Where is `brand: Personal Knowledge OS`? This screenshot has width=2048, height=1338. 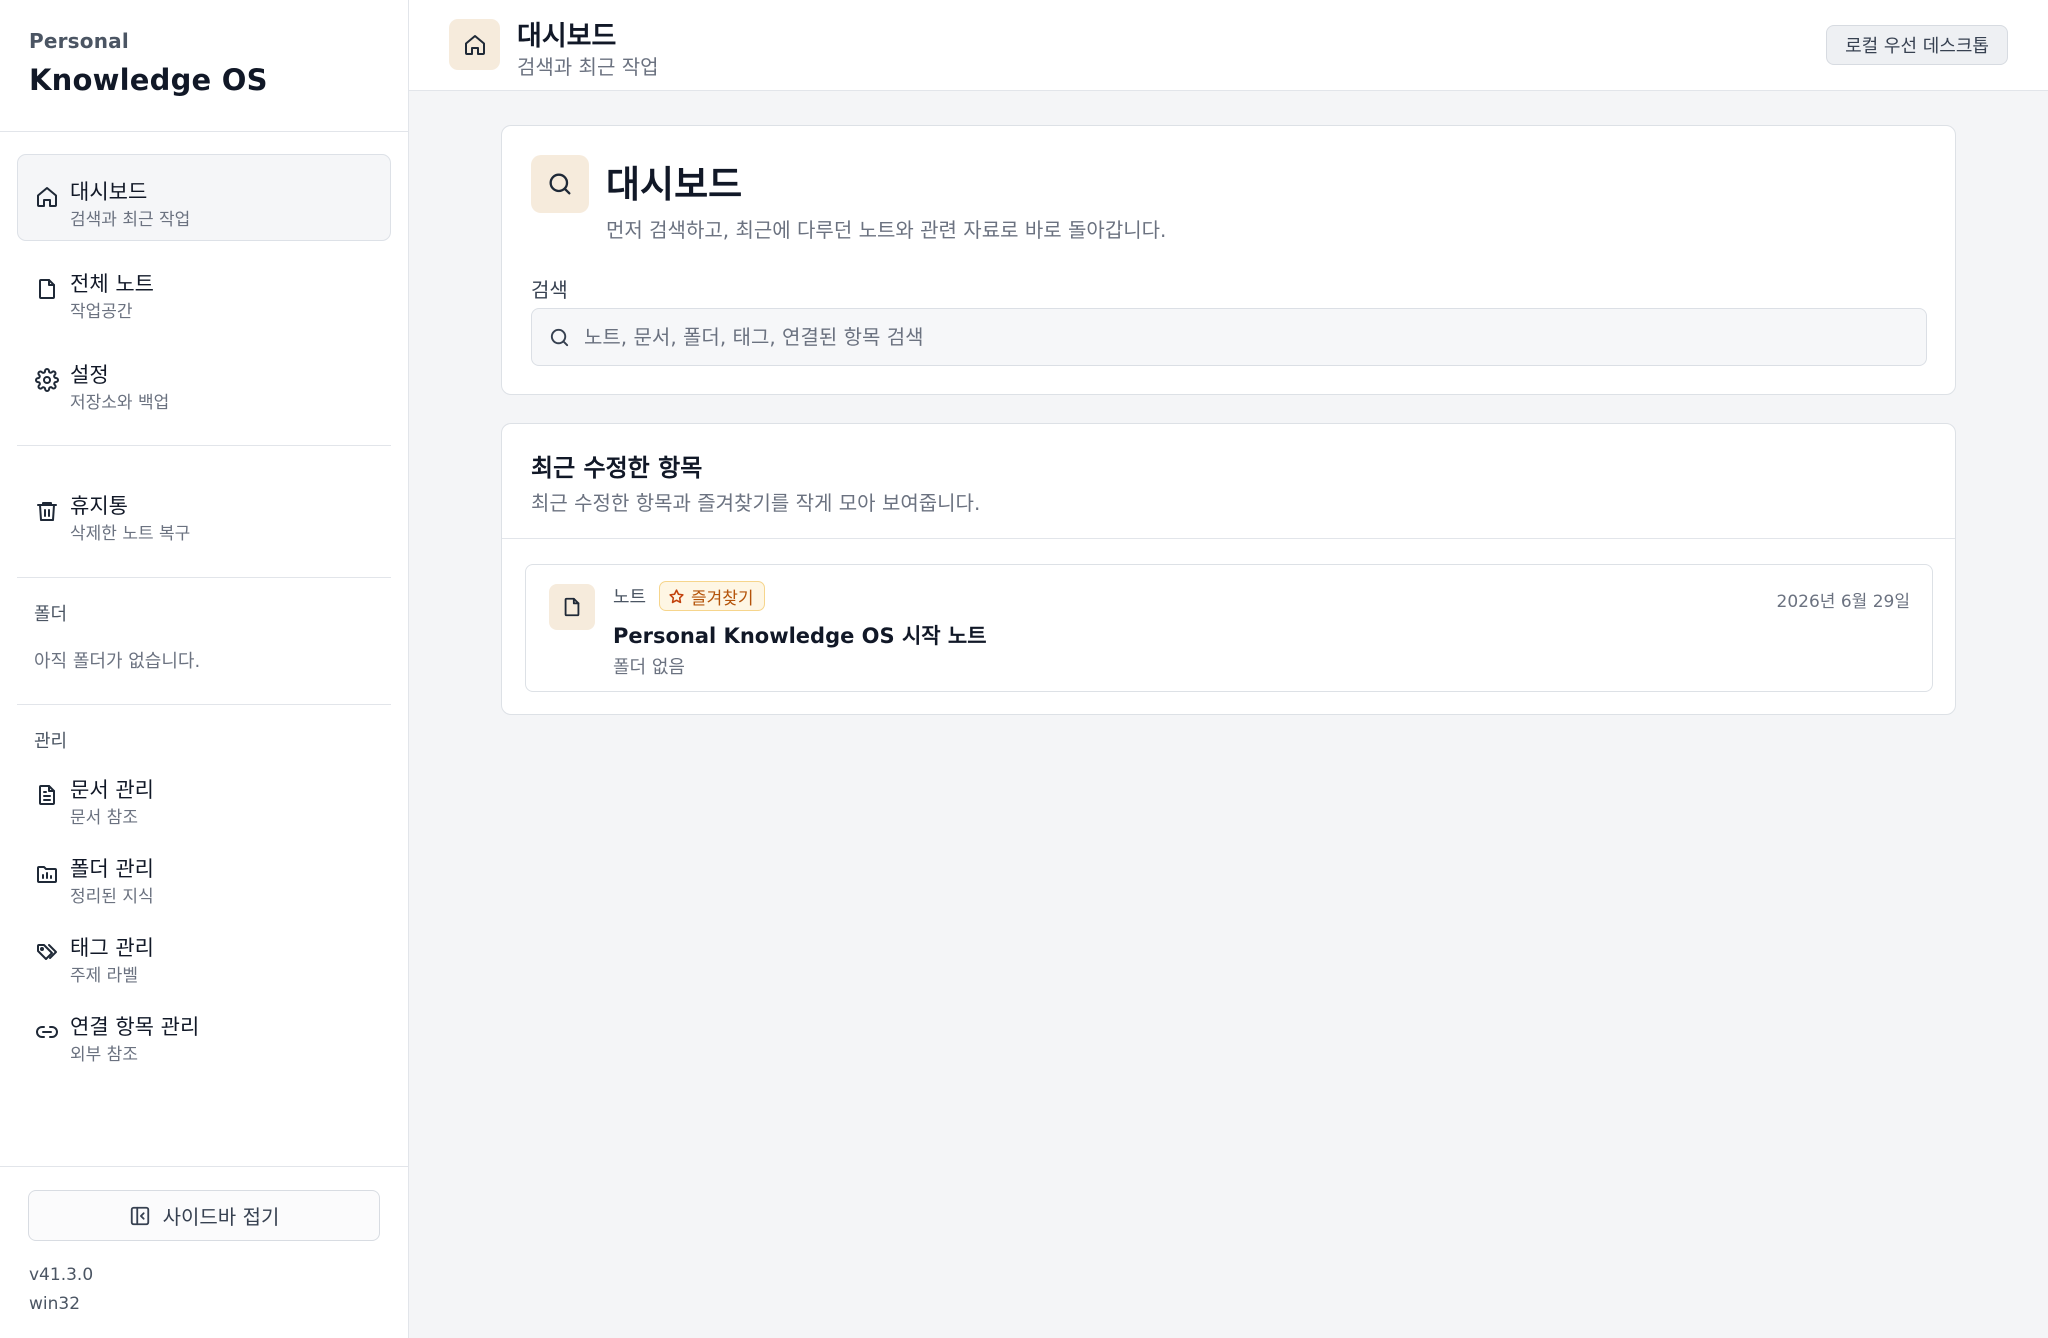
brand: Personal Knowledge OS is located at coordinates (148, 63).